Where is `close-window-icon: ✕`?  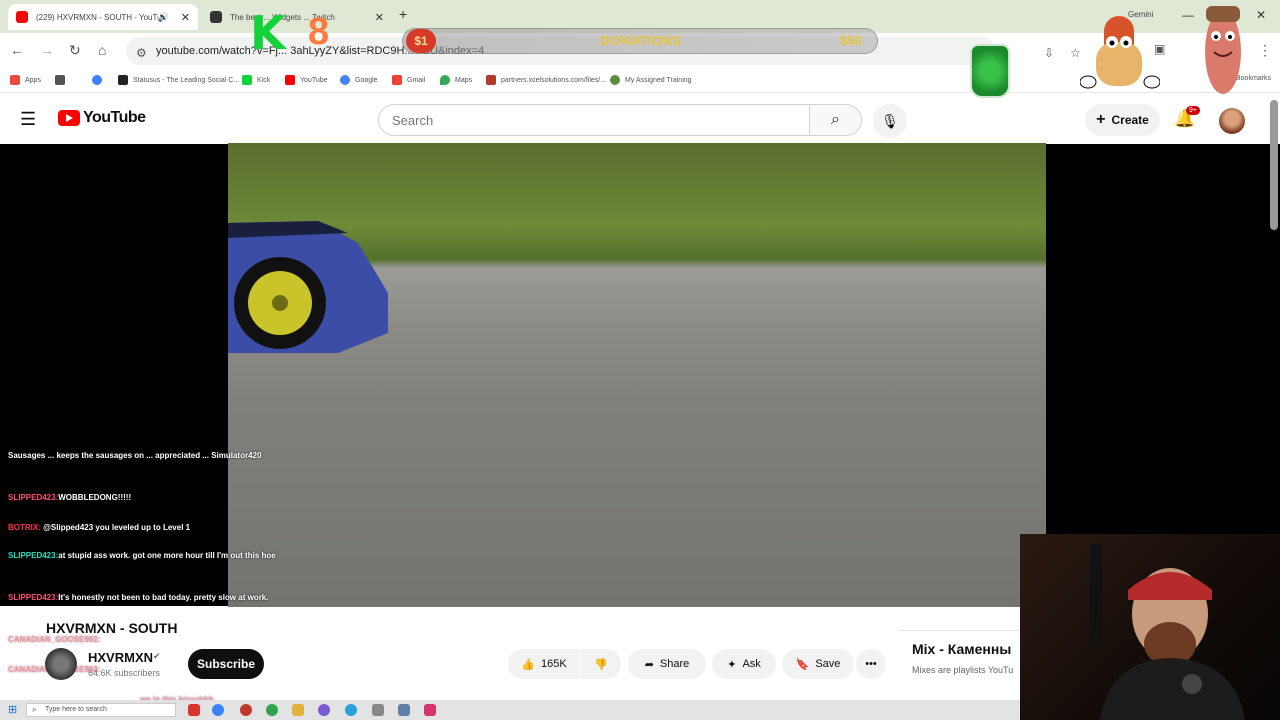 close-window-icon: ✕ is located at coordinates (1261, 15).